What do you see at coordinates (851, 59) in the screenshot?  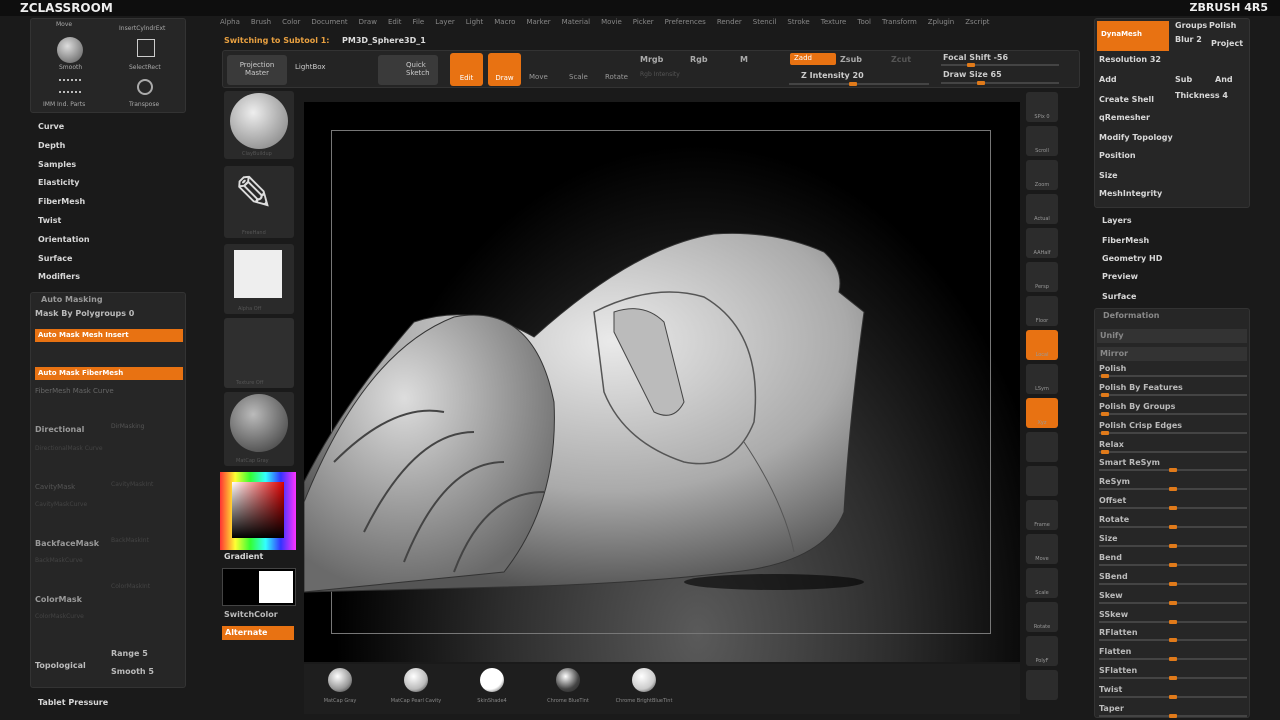 I see `zsub-button: Zsub` at bounding box center [851, 59].